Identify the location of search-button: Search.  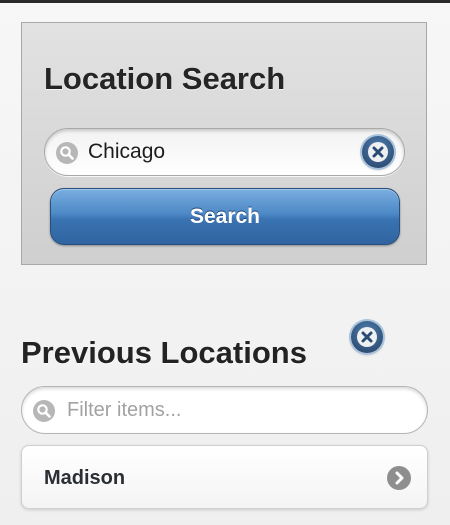
(225, 216).